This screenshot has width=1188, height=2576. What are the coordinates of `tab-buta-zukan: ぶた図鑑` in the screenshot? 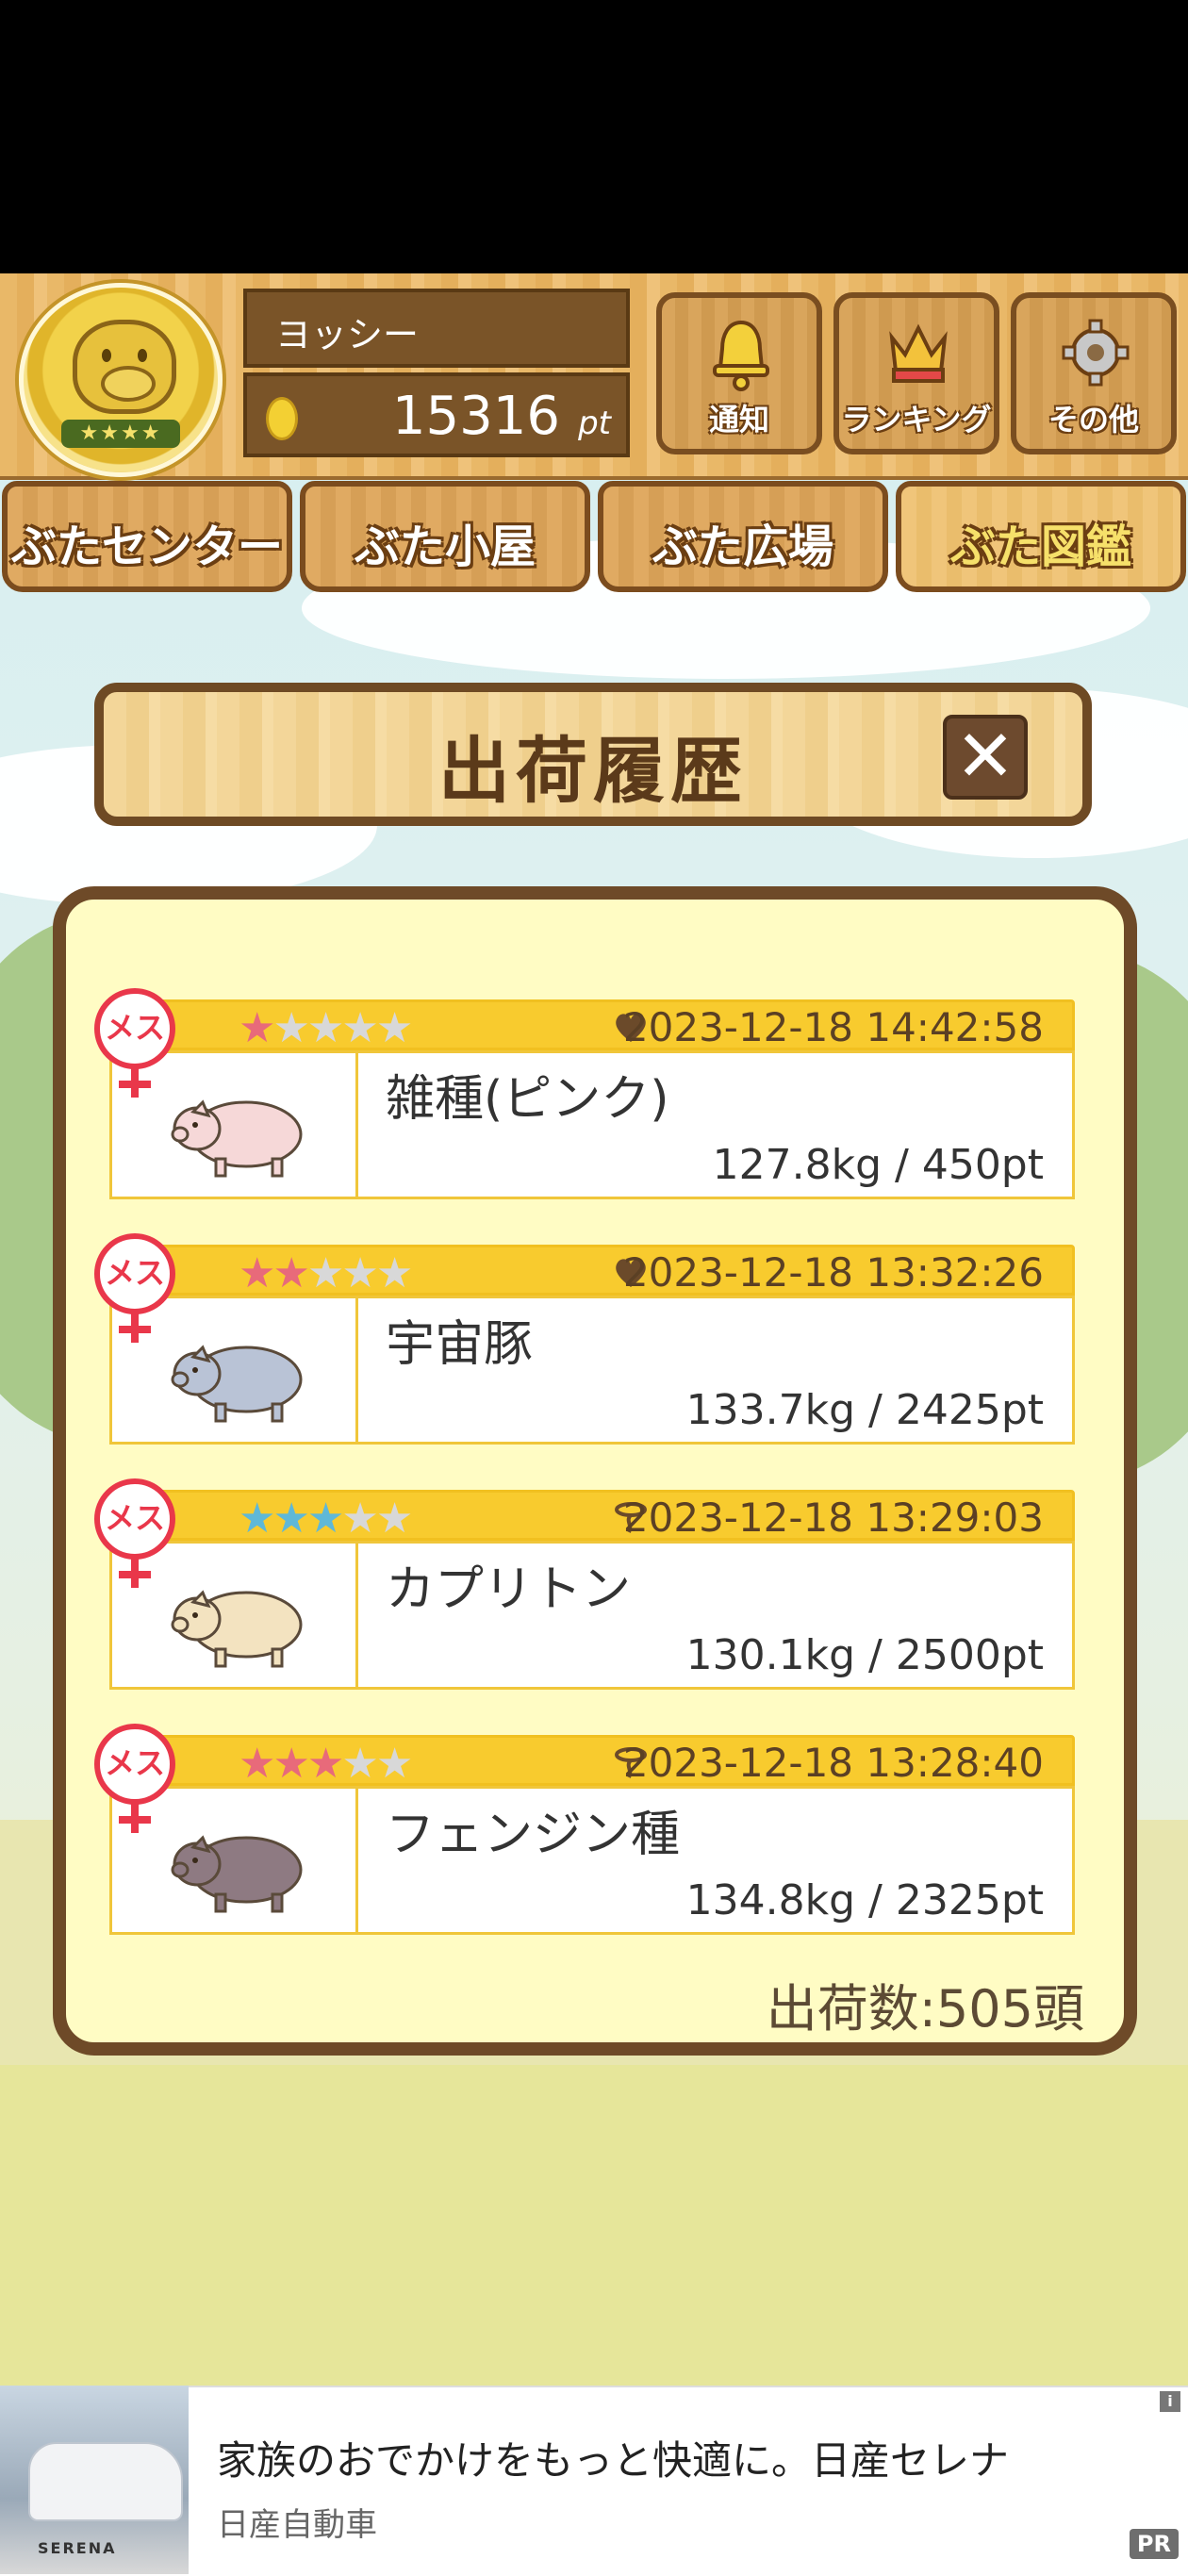 It's located at (1041, 536).